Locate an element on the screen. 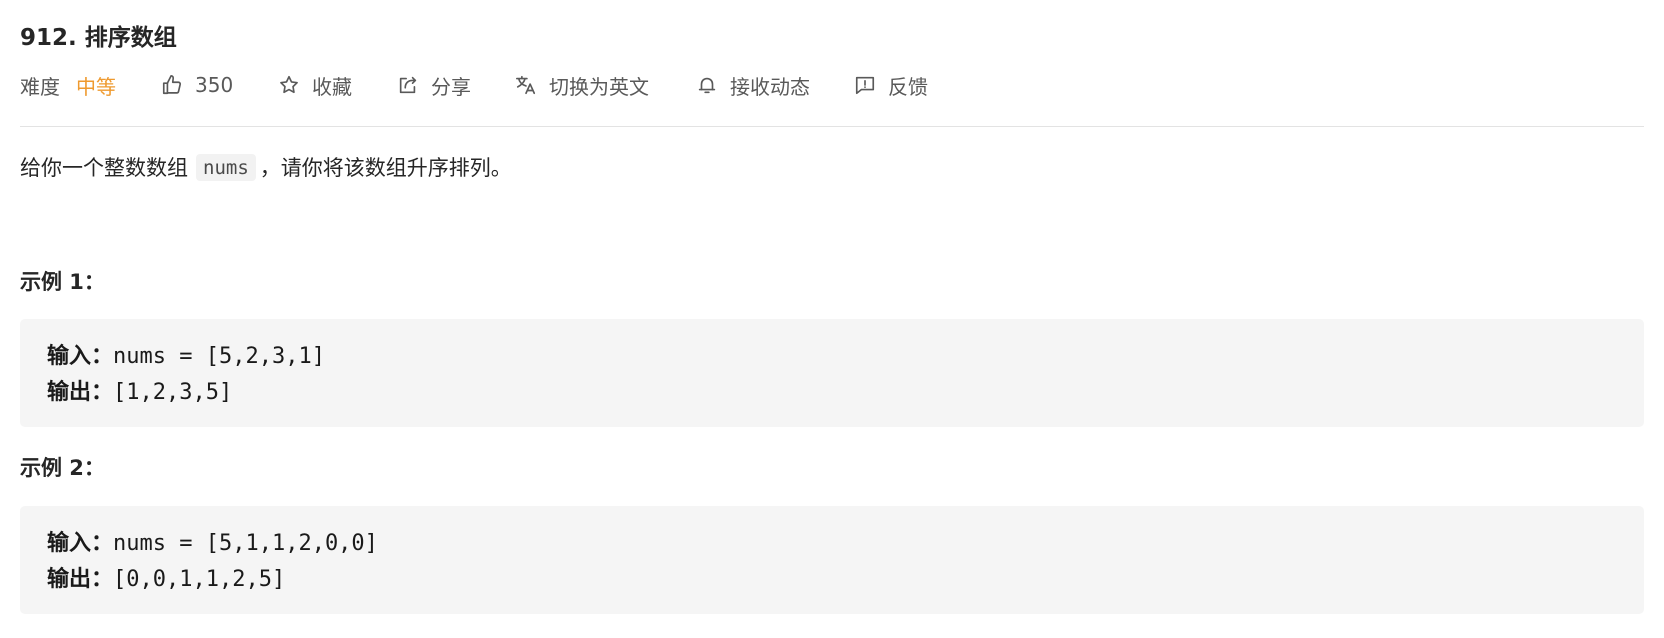  feedback-icon is located at coordinates (865, 85).